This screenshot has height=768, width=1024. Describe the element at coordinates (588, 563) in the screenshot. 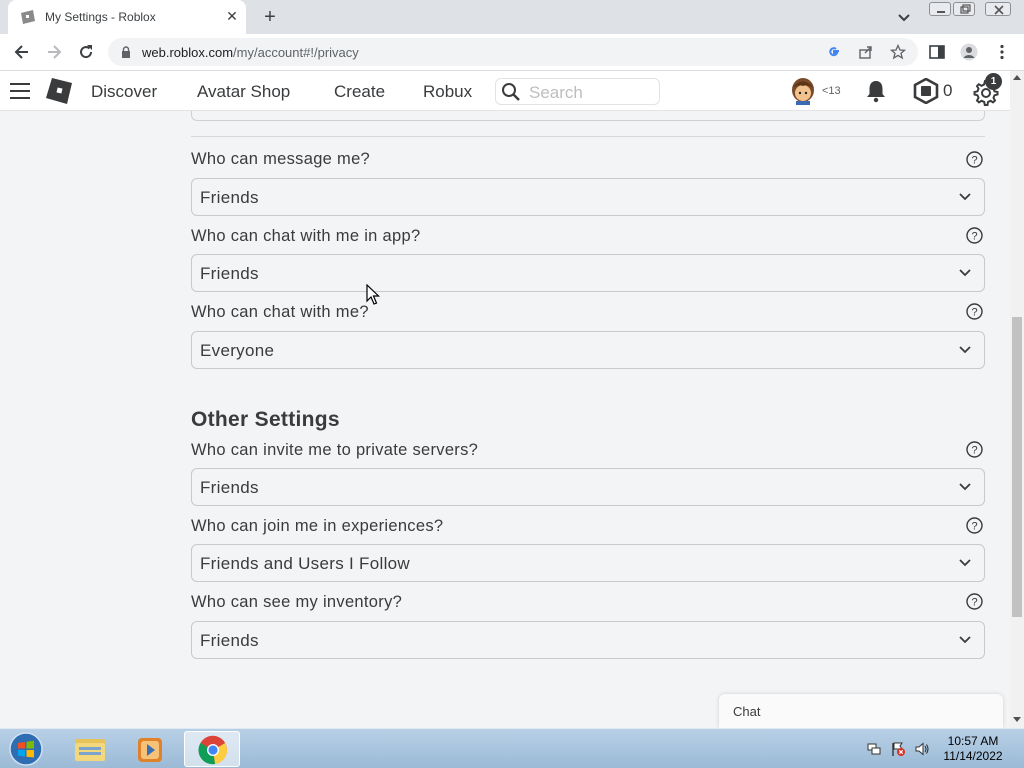

I see `join-select: Friends and Users I Follow` at that location.